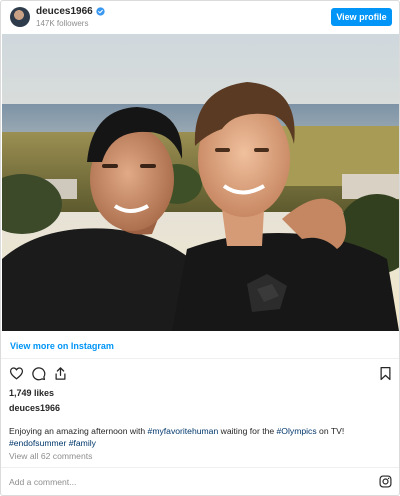 The width and height of the screenshot is (400, 496). I want to click on likes-count: 1,749 likes, so click(31, 393).